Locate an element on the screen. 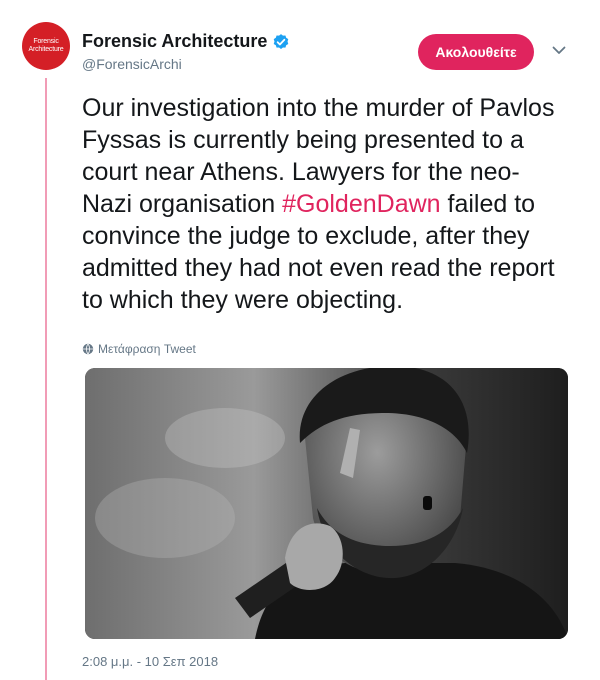  verified-badge-icon is located at coordinates (281, 41).